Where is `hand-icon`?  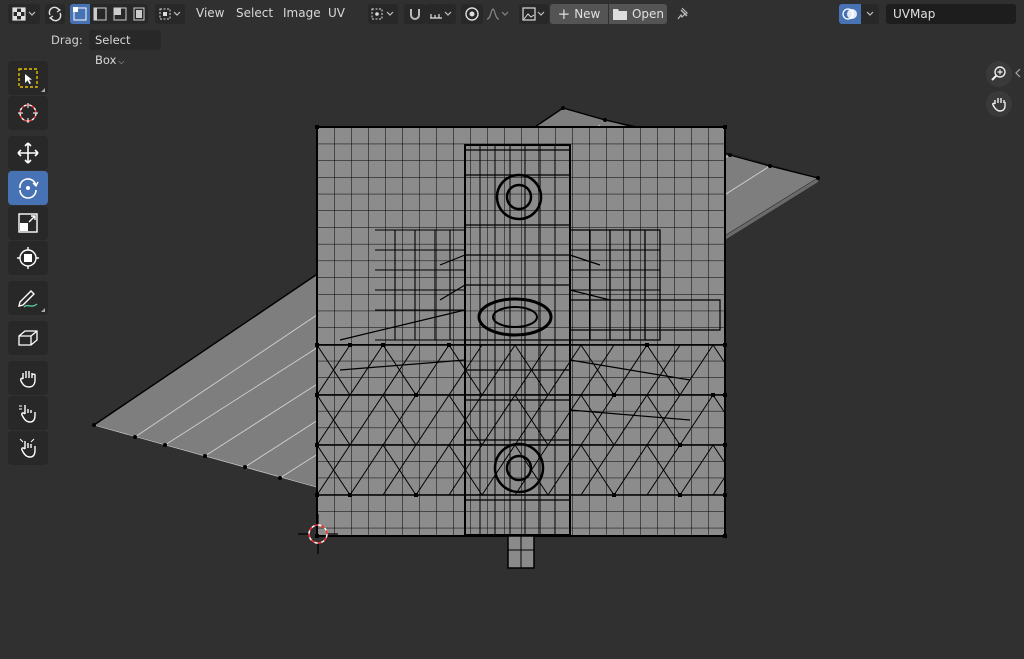
hand-icon is located at coordinates (999, 105).